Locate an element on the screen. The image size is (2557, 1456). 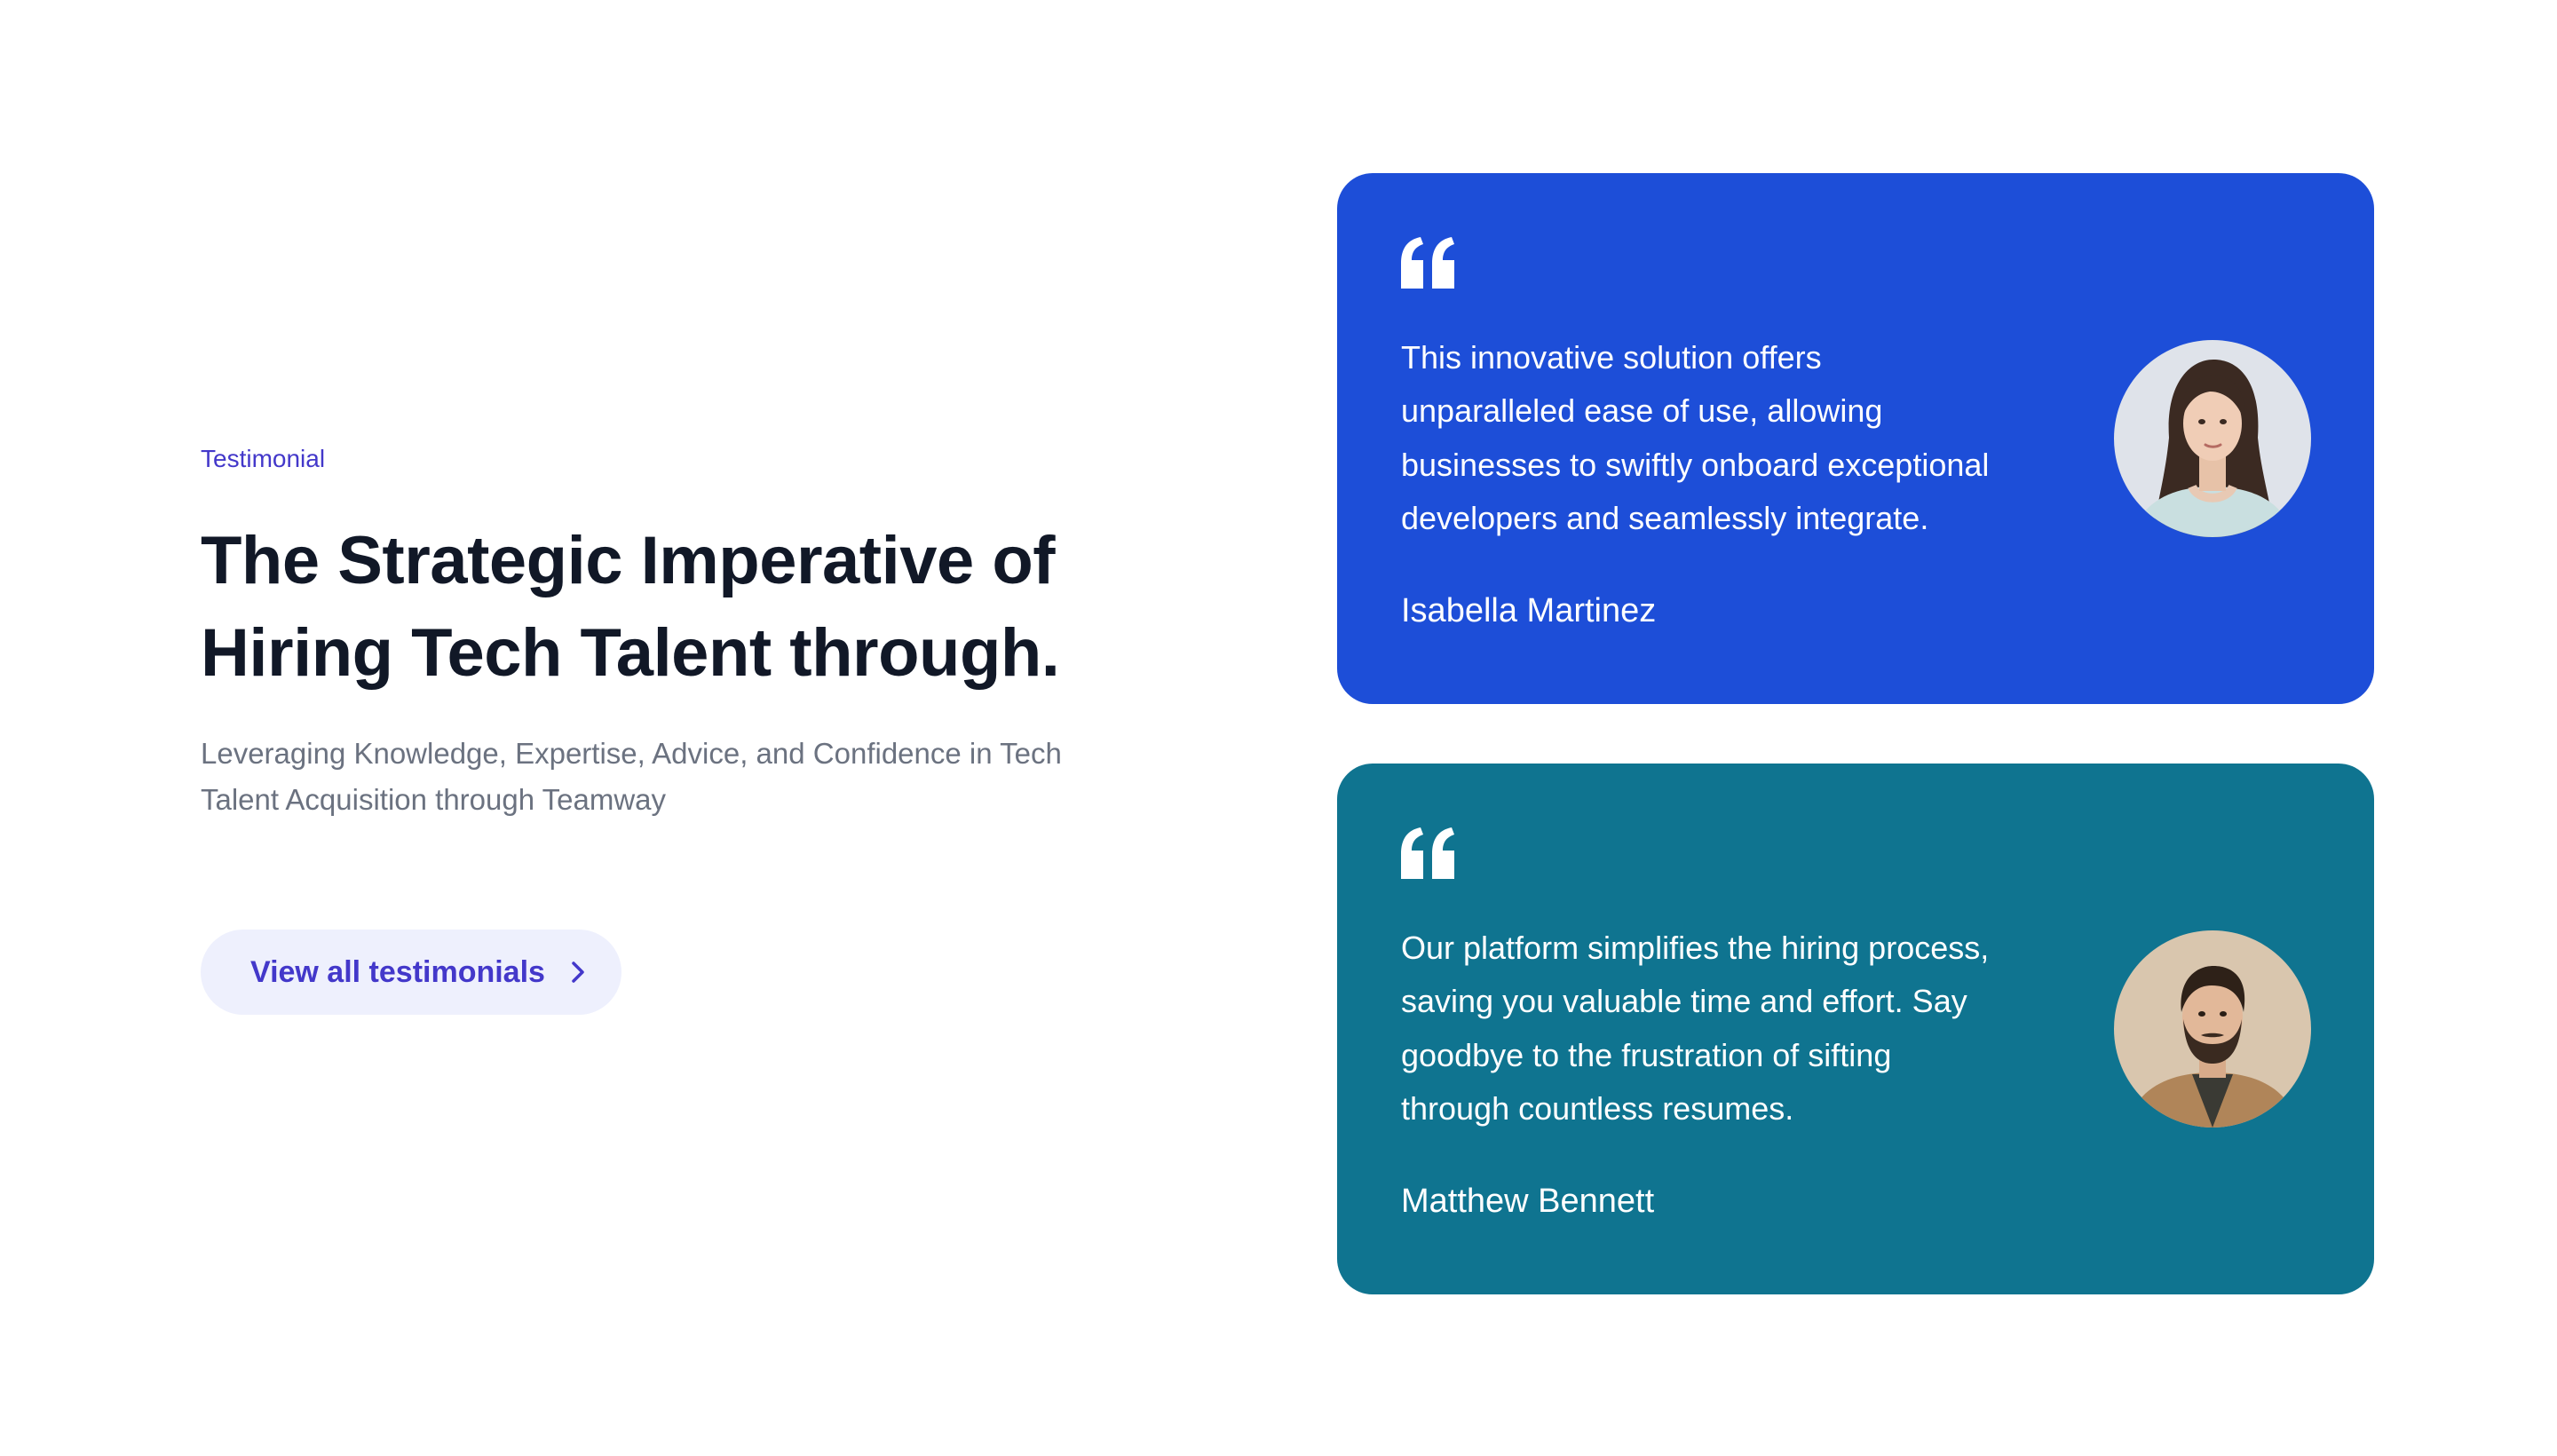
quote-line: developers and seamlessly integrate. is located at coordinates (1665, 518).